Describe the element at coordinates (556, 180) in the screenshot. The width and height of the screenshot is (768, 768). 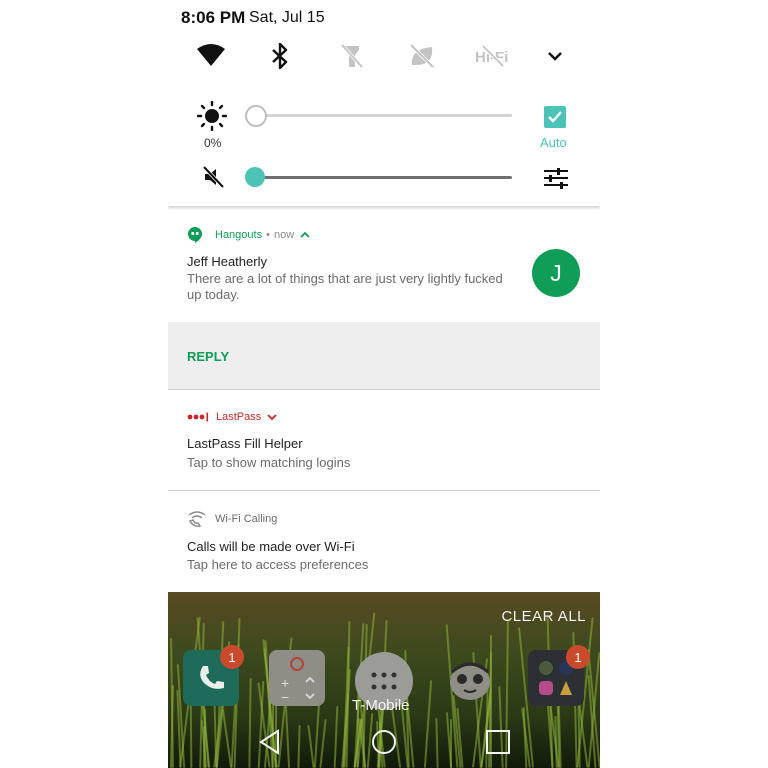
I see `sound-settings-icon` at that location.